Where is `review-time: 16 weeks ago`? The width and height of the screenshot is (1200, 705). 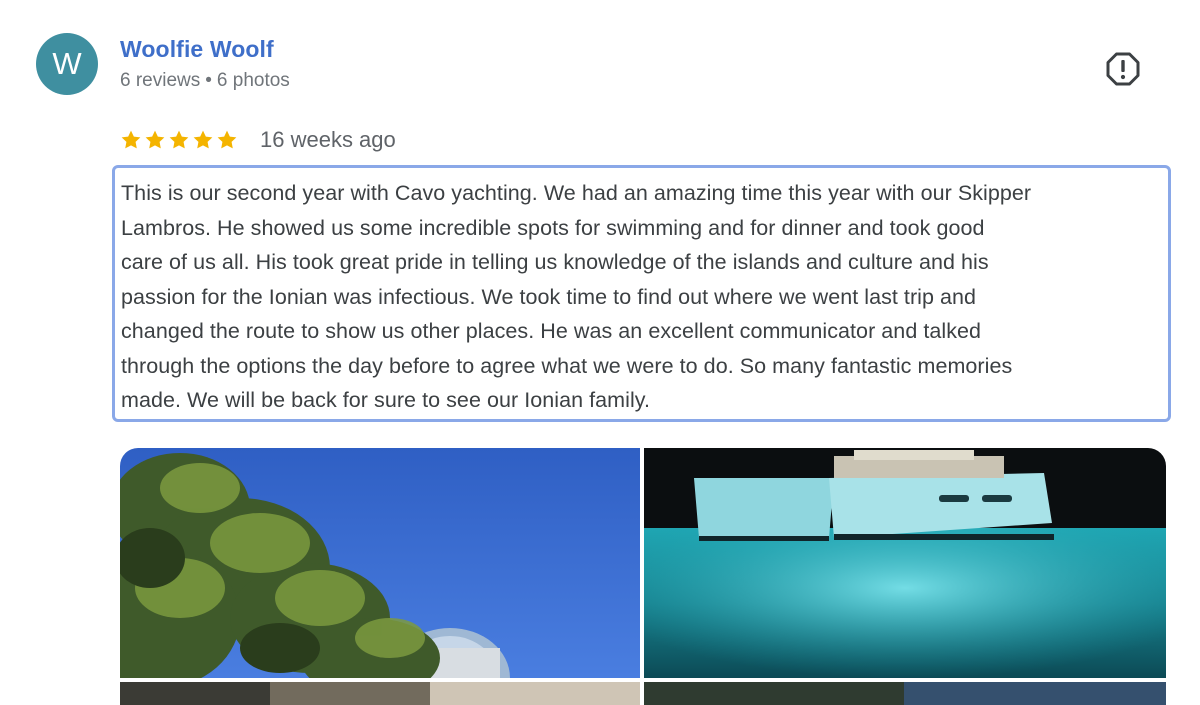
review-time: 16 weeks ago is located at coordinates (328, 139).